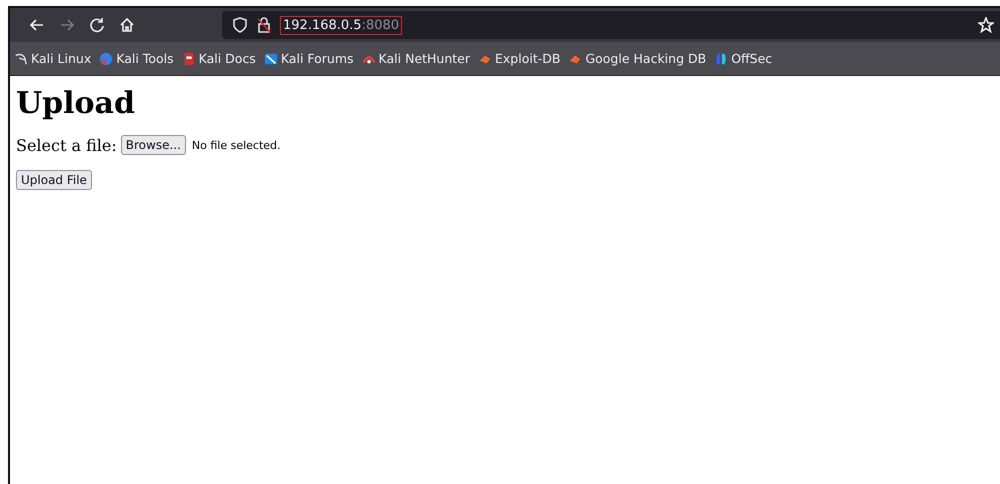 The image size is (1000, 484). What do you see at coordinates (240, 25) in the screenshot?
I see `shield-icon` at bounding box center [240, 25].